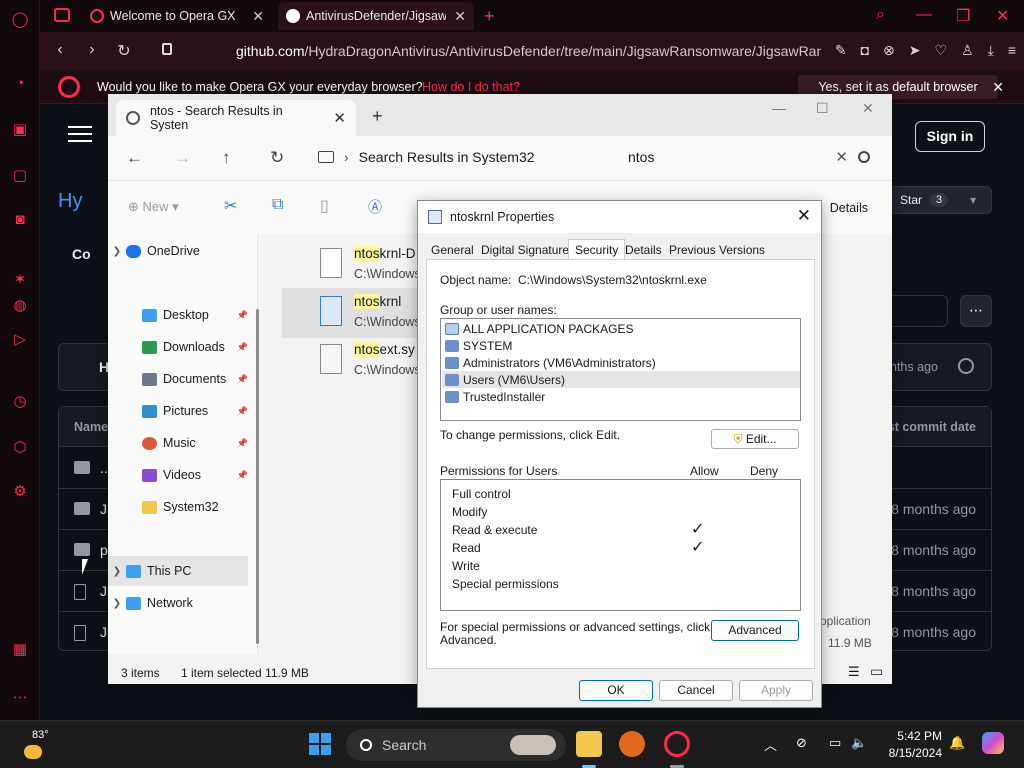  Describe the element at coordinates (456, 745) in the screenshot. I see `taskbar-search: Search` at that location.